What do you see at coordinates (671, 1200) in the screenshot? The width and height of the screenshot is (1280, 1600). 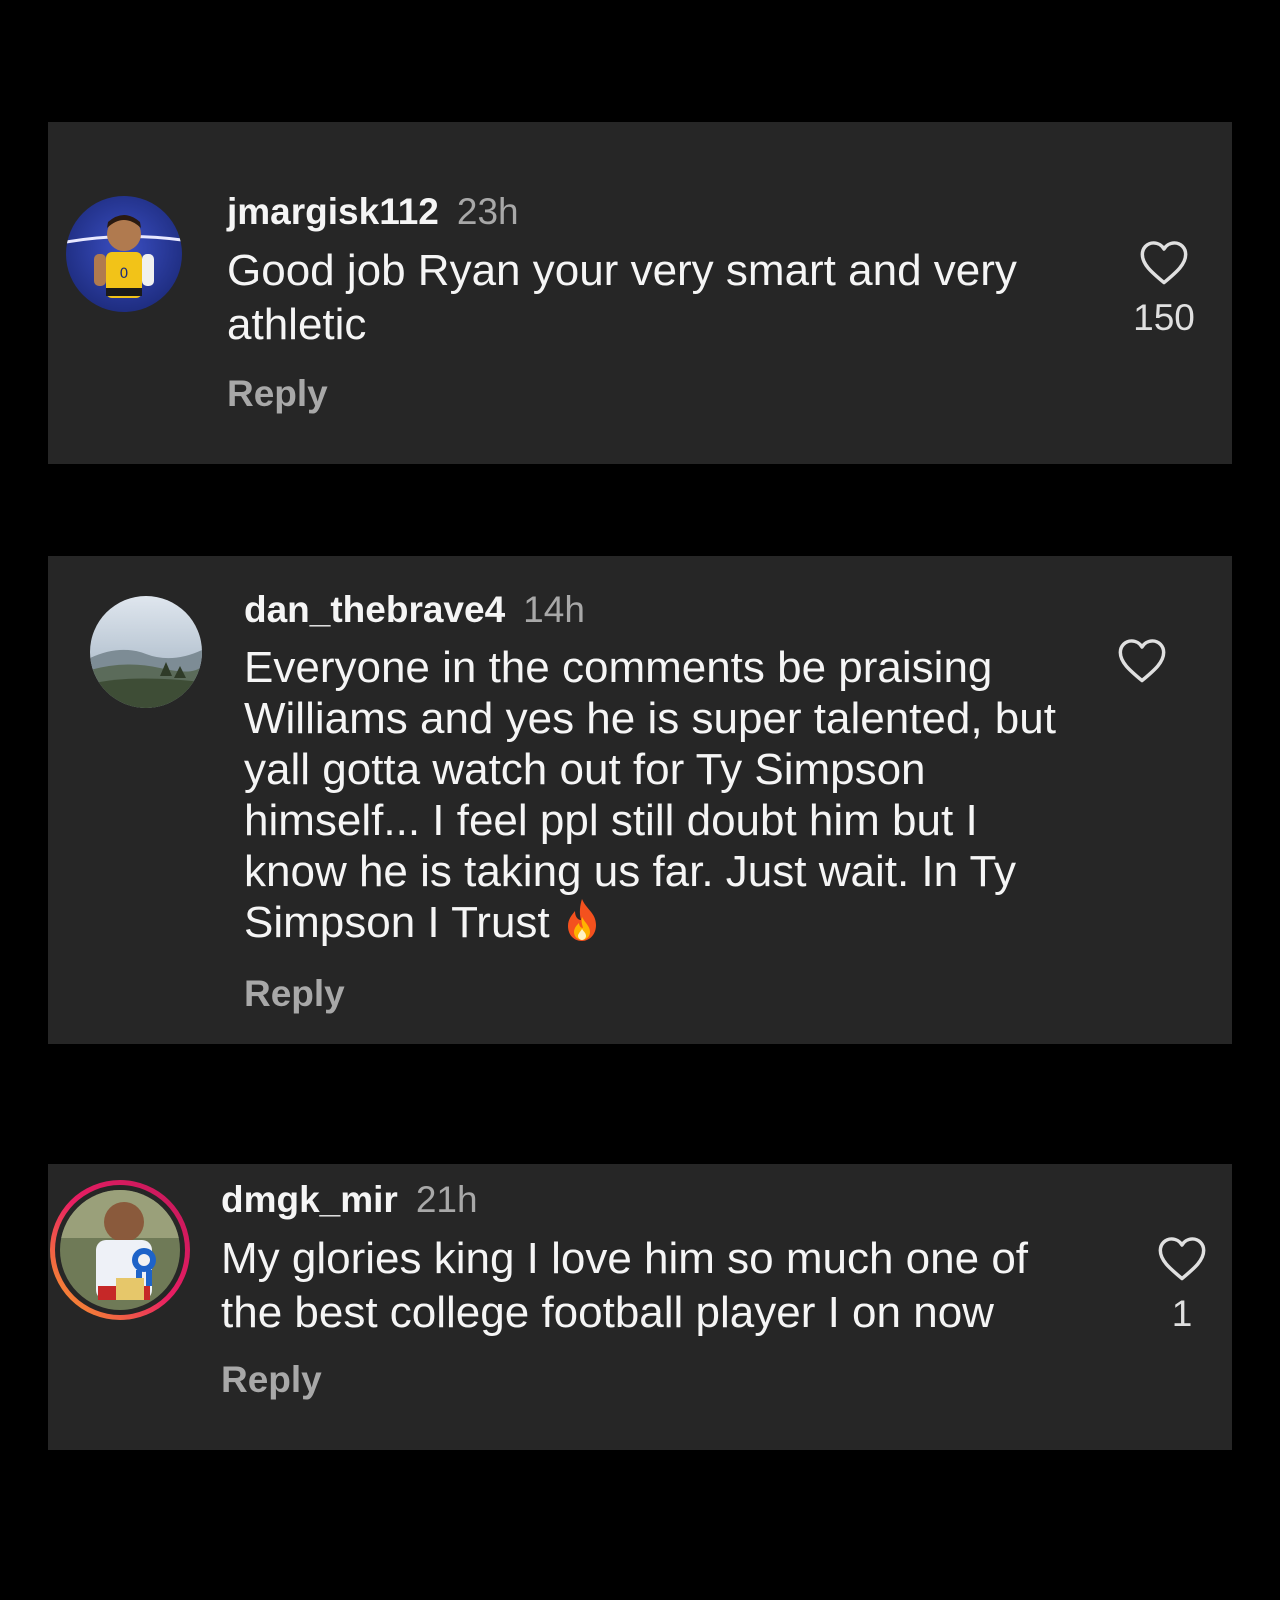 I see `comment-meta: dmgk_mir 21h` at bounding box center [671, 1200].